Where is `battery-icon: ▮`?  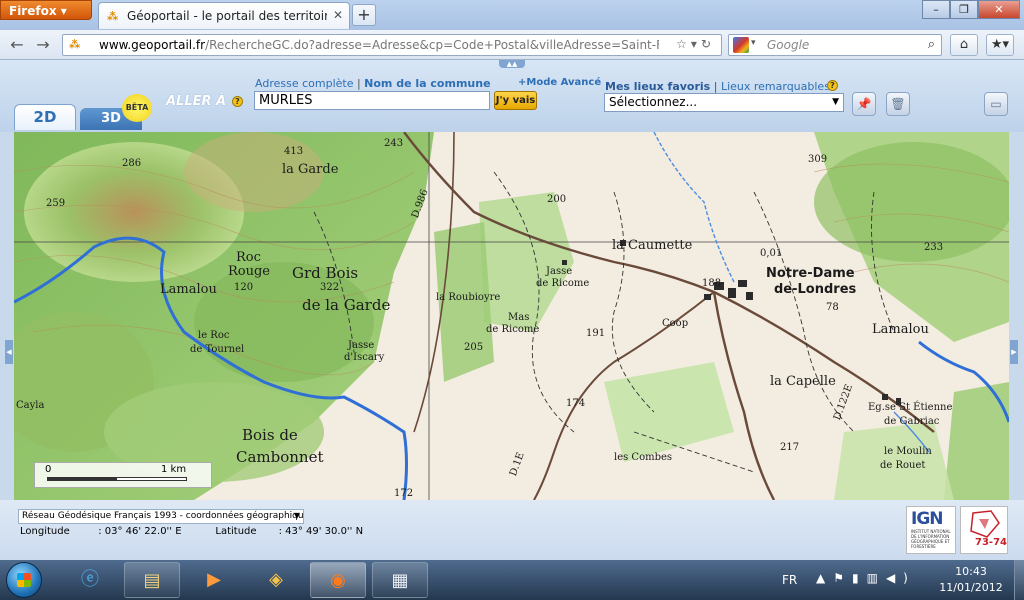
battery-icon: ▮ is located at coordinates (859, 578).